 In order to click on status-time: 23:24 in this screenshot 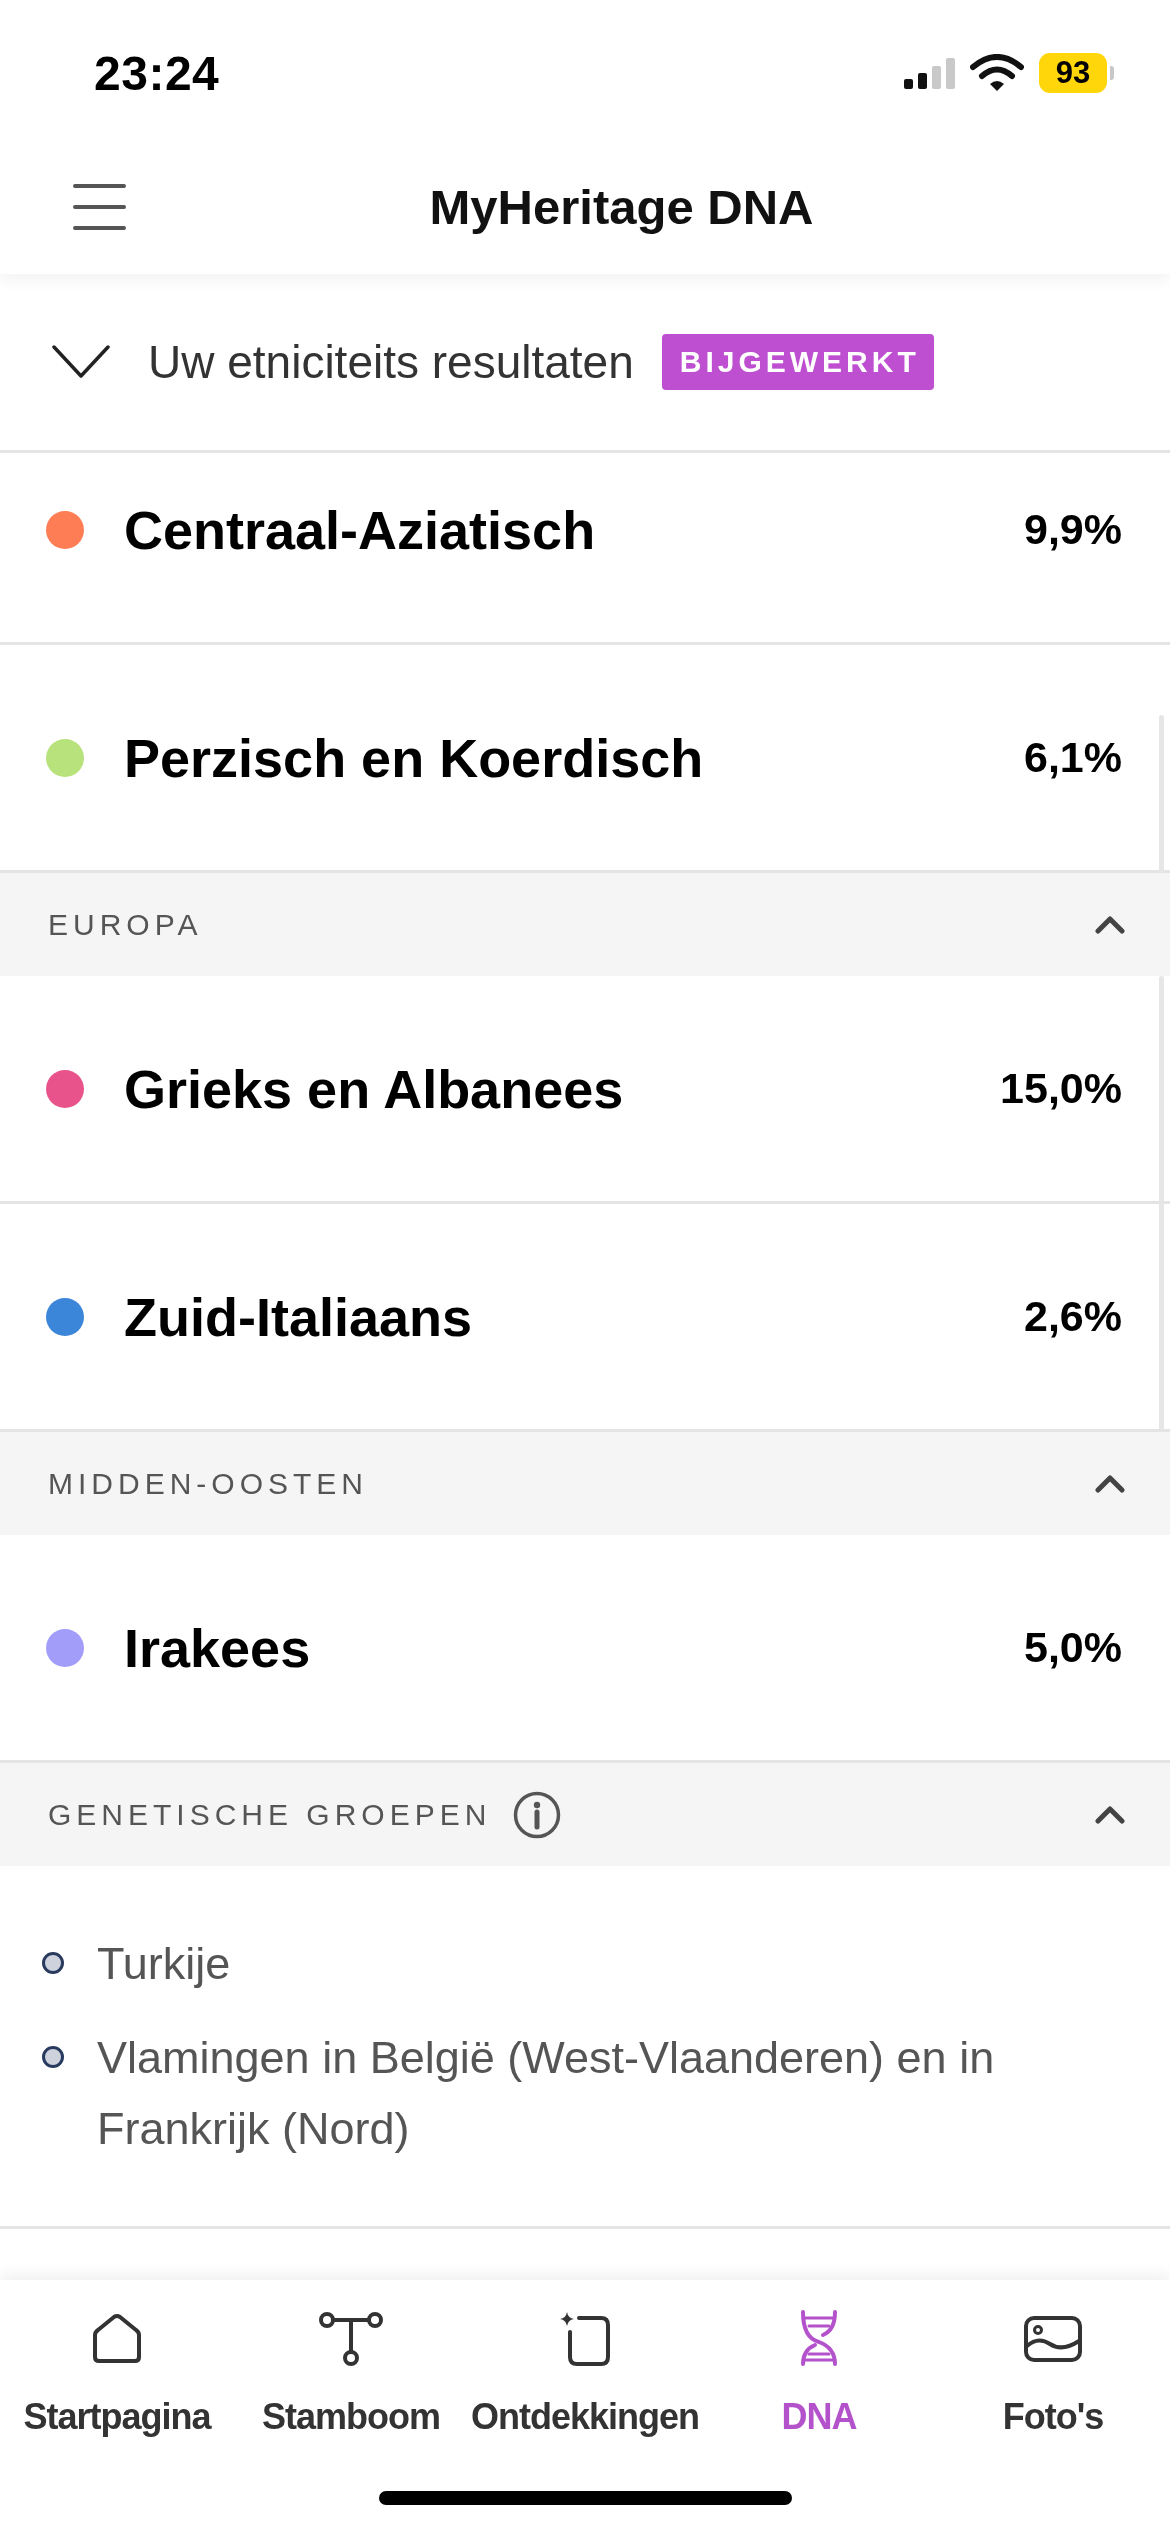, I will do `click(157, 73)`.